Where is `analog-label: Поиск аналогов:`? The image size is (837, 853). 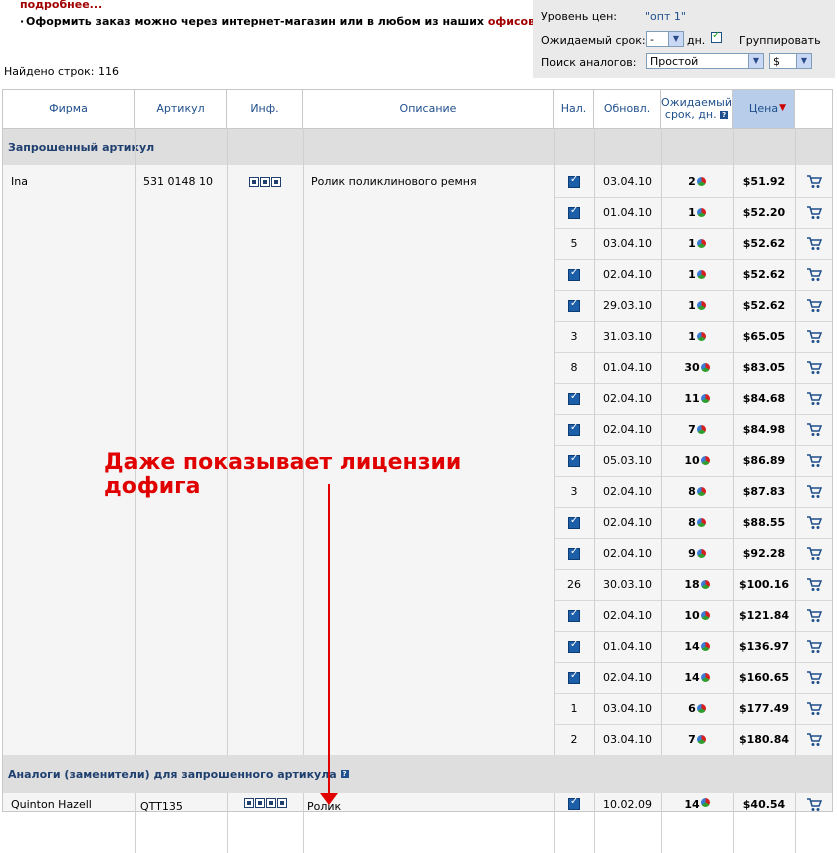 analog-label: Поиск аналогов: is located at coordinates (589, 62).